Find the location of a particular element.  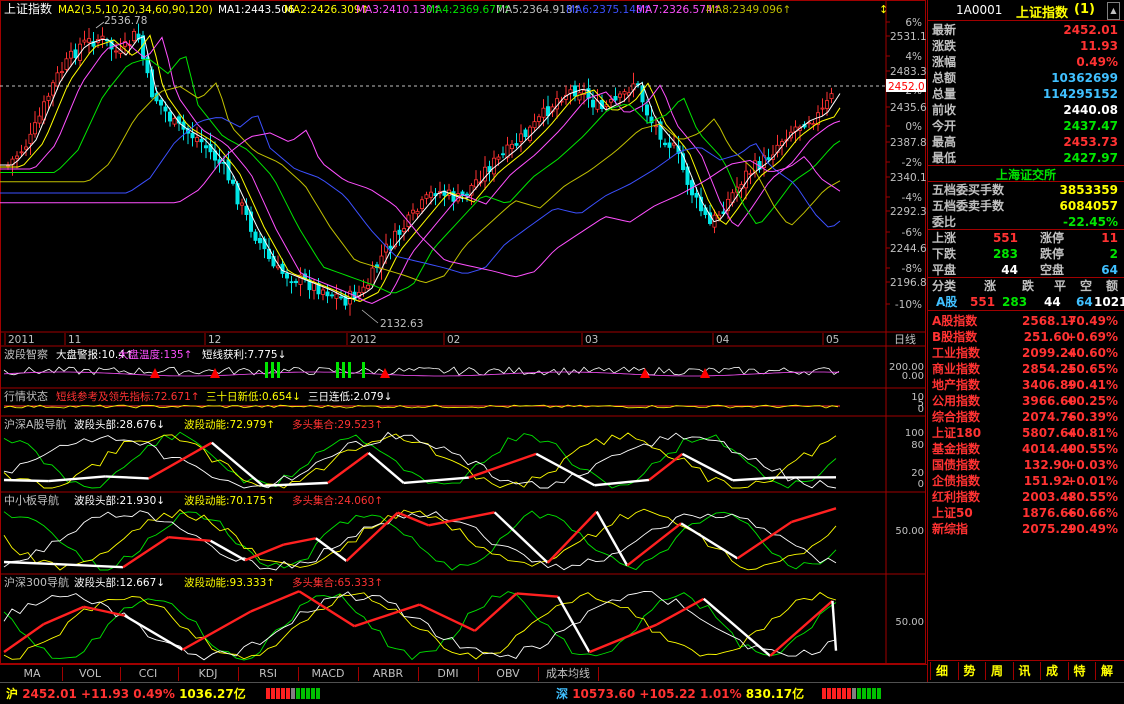

indicator-tab-kdj: KDJ is located at coordinates (208, 674).